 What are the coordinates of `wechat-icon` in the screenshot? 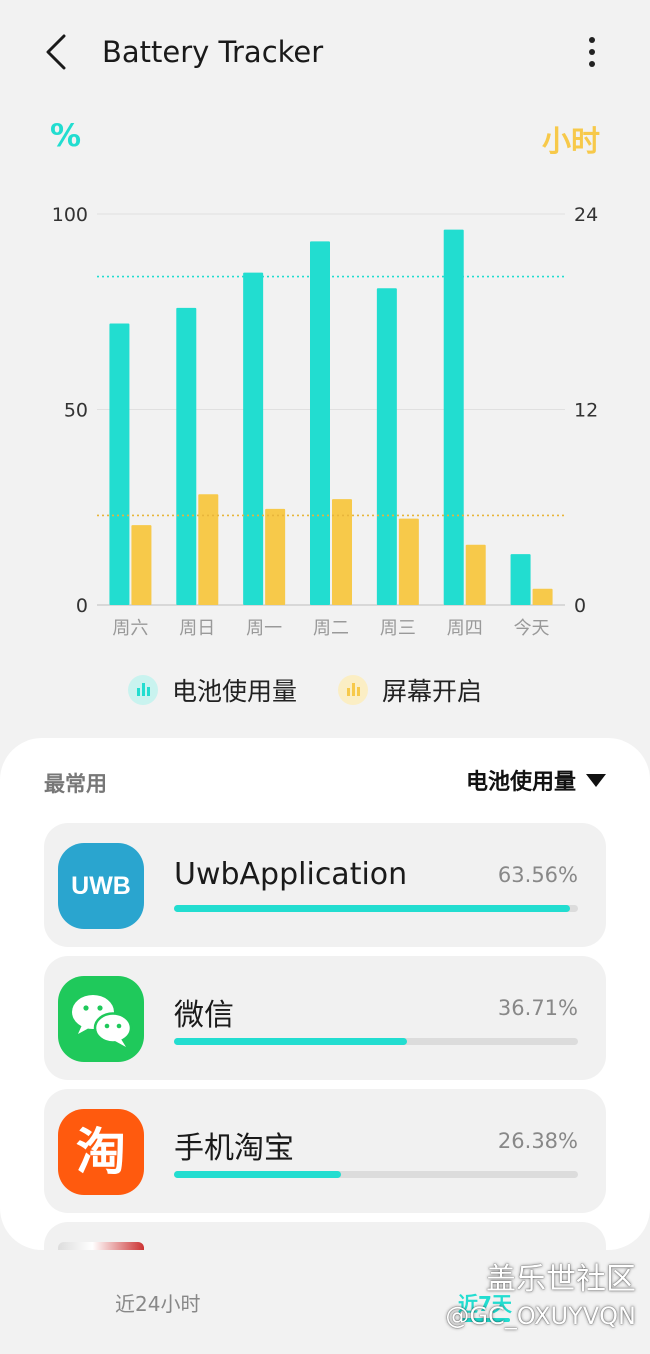 It's located at (101, 1019).